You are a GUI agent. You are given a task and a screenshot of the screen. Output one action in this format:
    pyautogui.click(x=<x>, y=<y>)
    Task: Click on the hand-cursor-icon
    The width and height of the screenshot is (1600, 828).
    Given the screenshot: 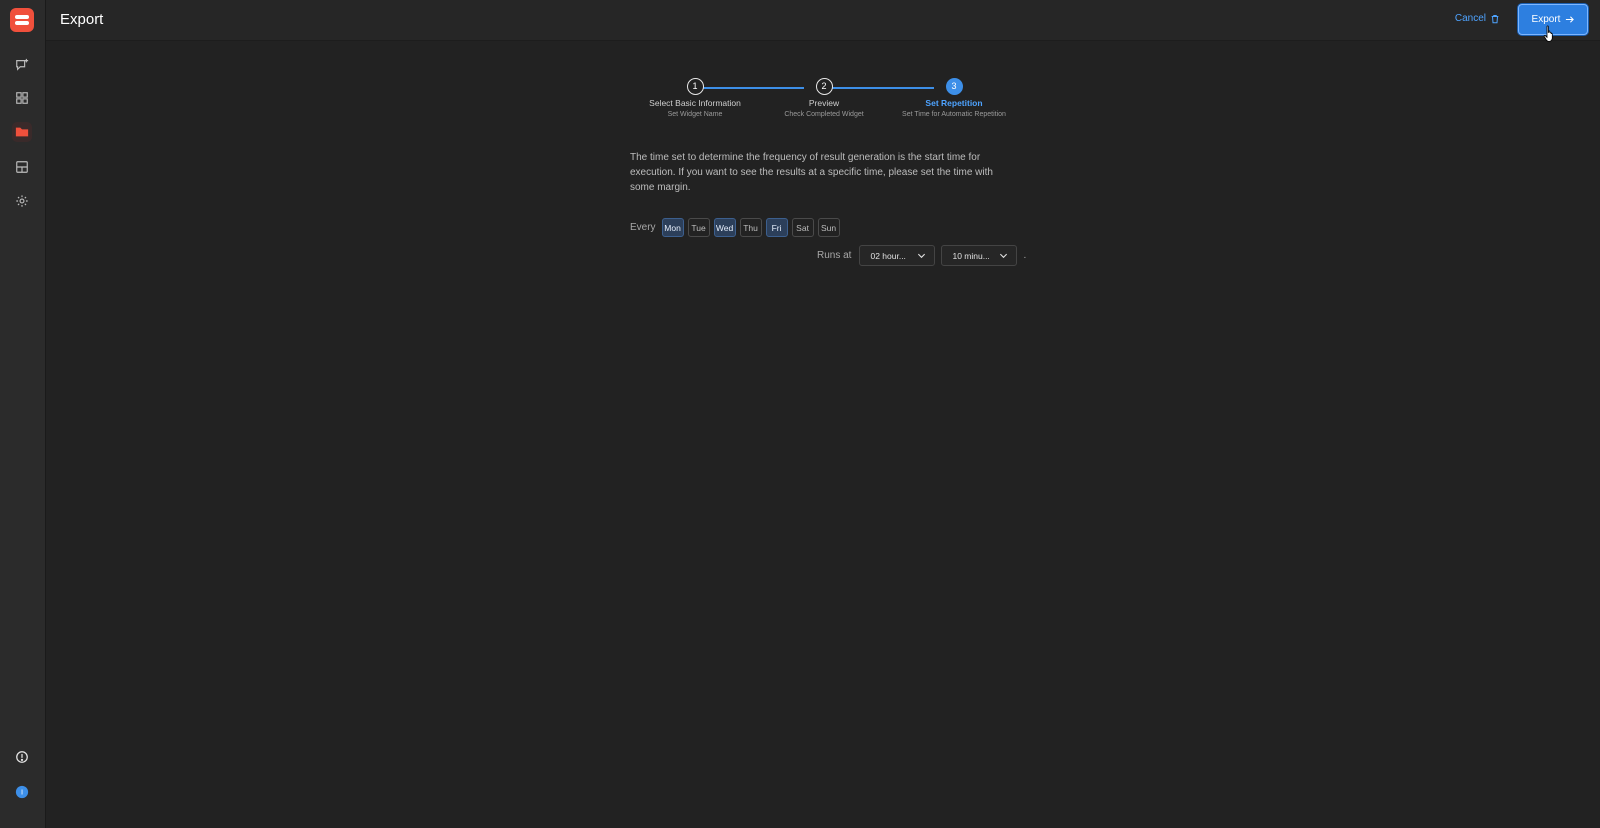 What is the action you would take?
    pyautogui.click(x=1548, y=33)
    